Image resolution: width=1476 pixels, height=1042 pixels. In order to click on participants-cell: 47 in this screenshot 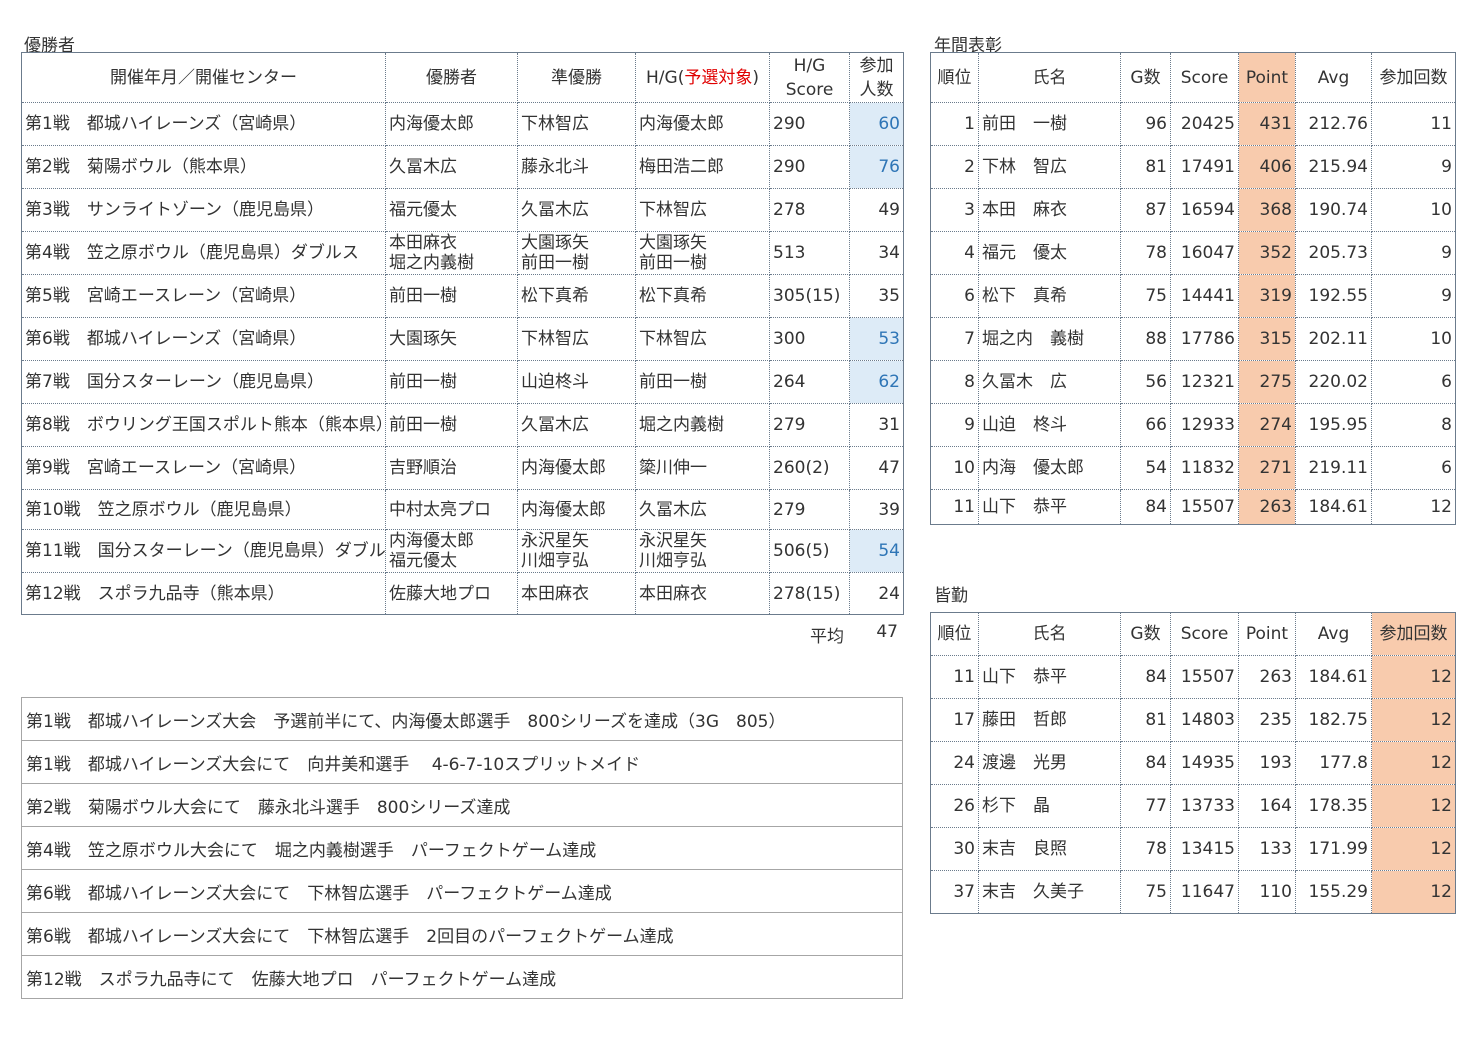, I will do `click(876, 468)`.